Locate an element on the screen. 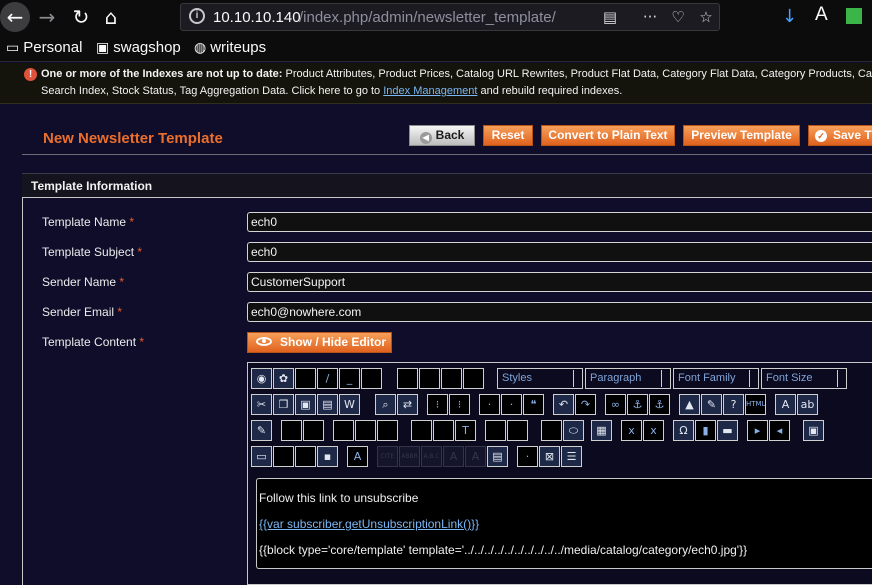  media-icon: ▮ is located at coordinates (705, 430).